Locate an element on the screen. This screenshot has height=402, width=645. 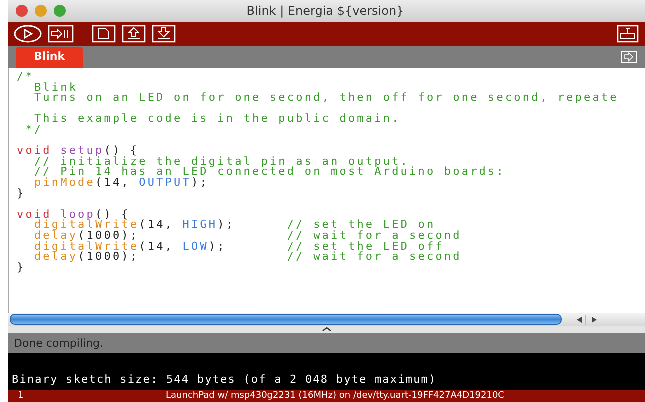
code-line: void loop() { is located at coordinates (73, 214).